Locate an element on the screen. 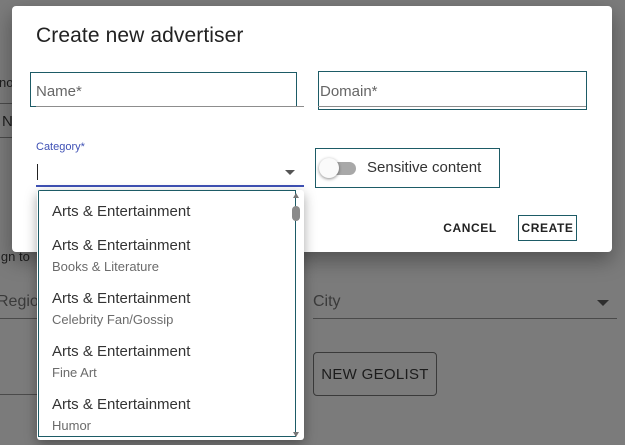 This screenshot has height=445, width=625. category-option-subtitle: Fine Art is located at coordinates (74, 372).